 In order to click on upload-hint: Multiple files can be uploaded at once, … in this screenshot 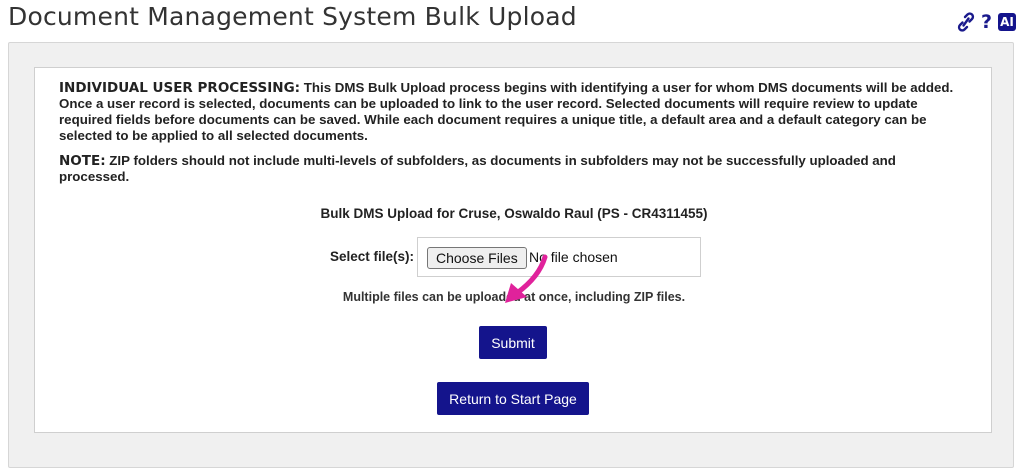, I will do `click(514, 297)`.